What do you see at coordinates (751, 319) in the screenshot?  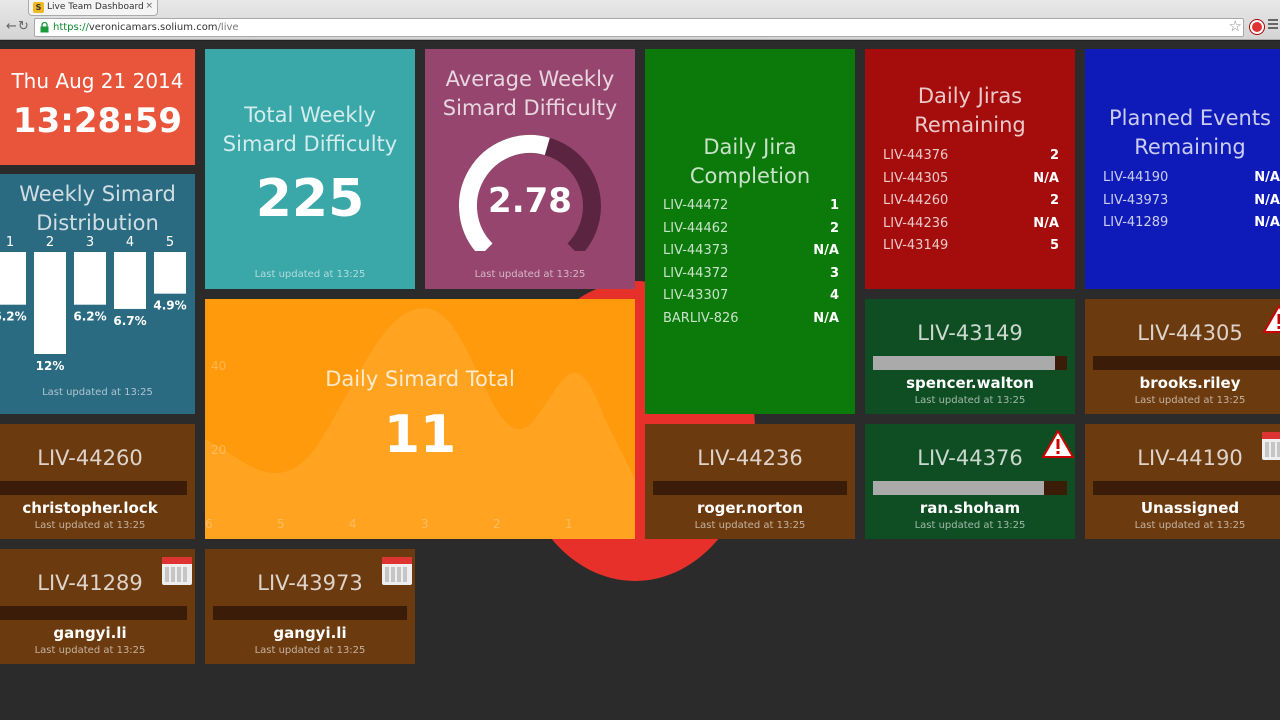 I see `list-item: BARLIV-826 N/A` at bounding box center [751, 319].